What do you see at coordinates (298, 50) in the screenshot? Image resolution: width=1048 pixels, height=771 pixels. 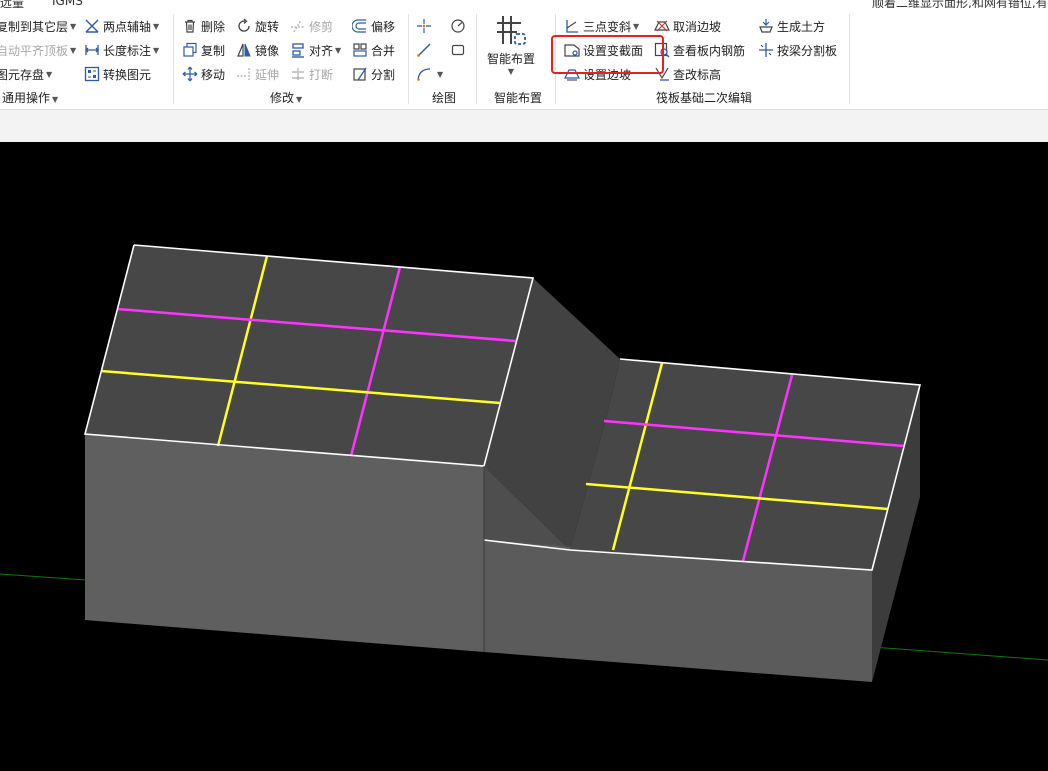 I see `align-icon` at bounding box center [298, 50].